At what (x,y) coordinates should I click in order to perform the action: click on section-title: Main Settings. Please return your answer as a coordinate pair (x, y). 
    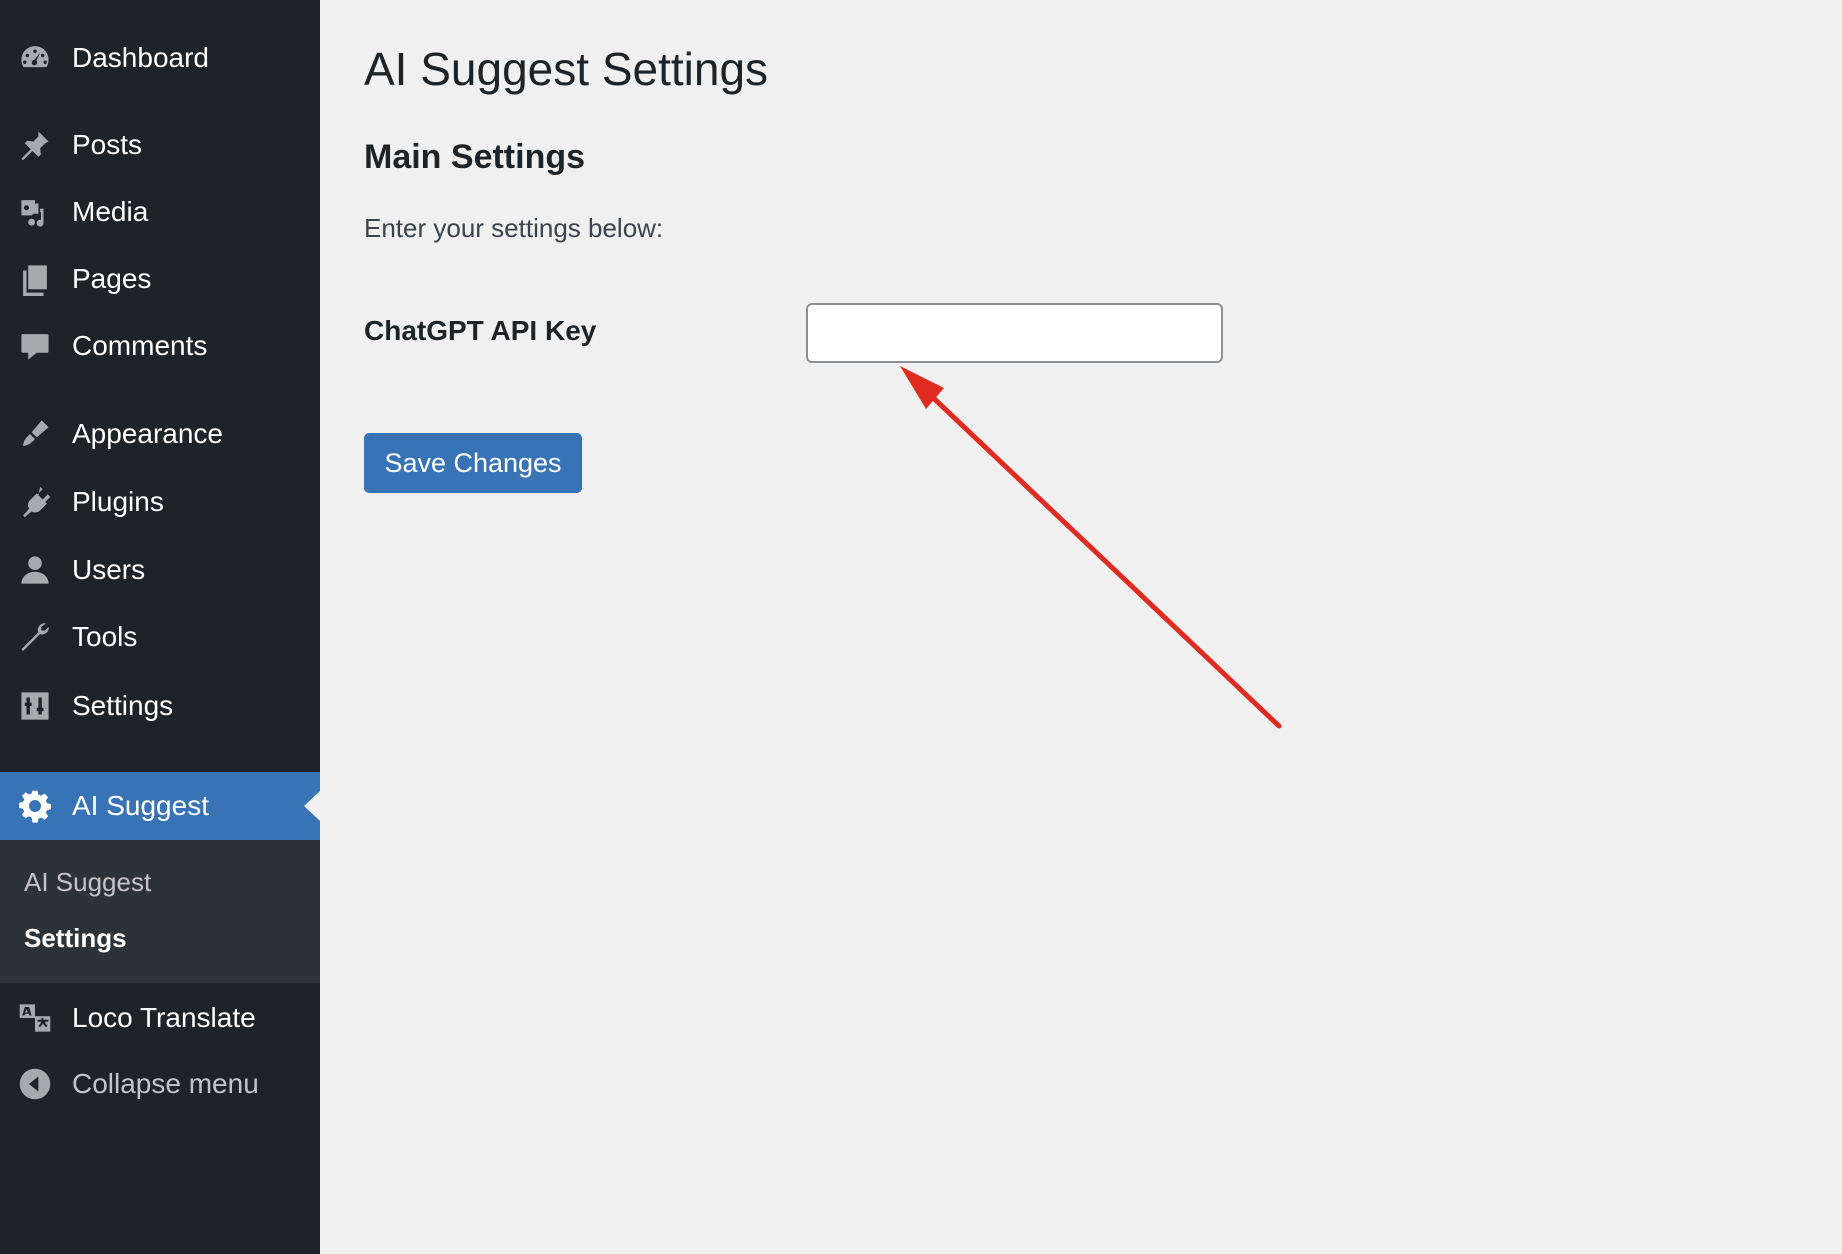
    Looking at the image, I should click on (475, 157).